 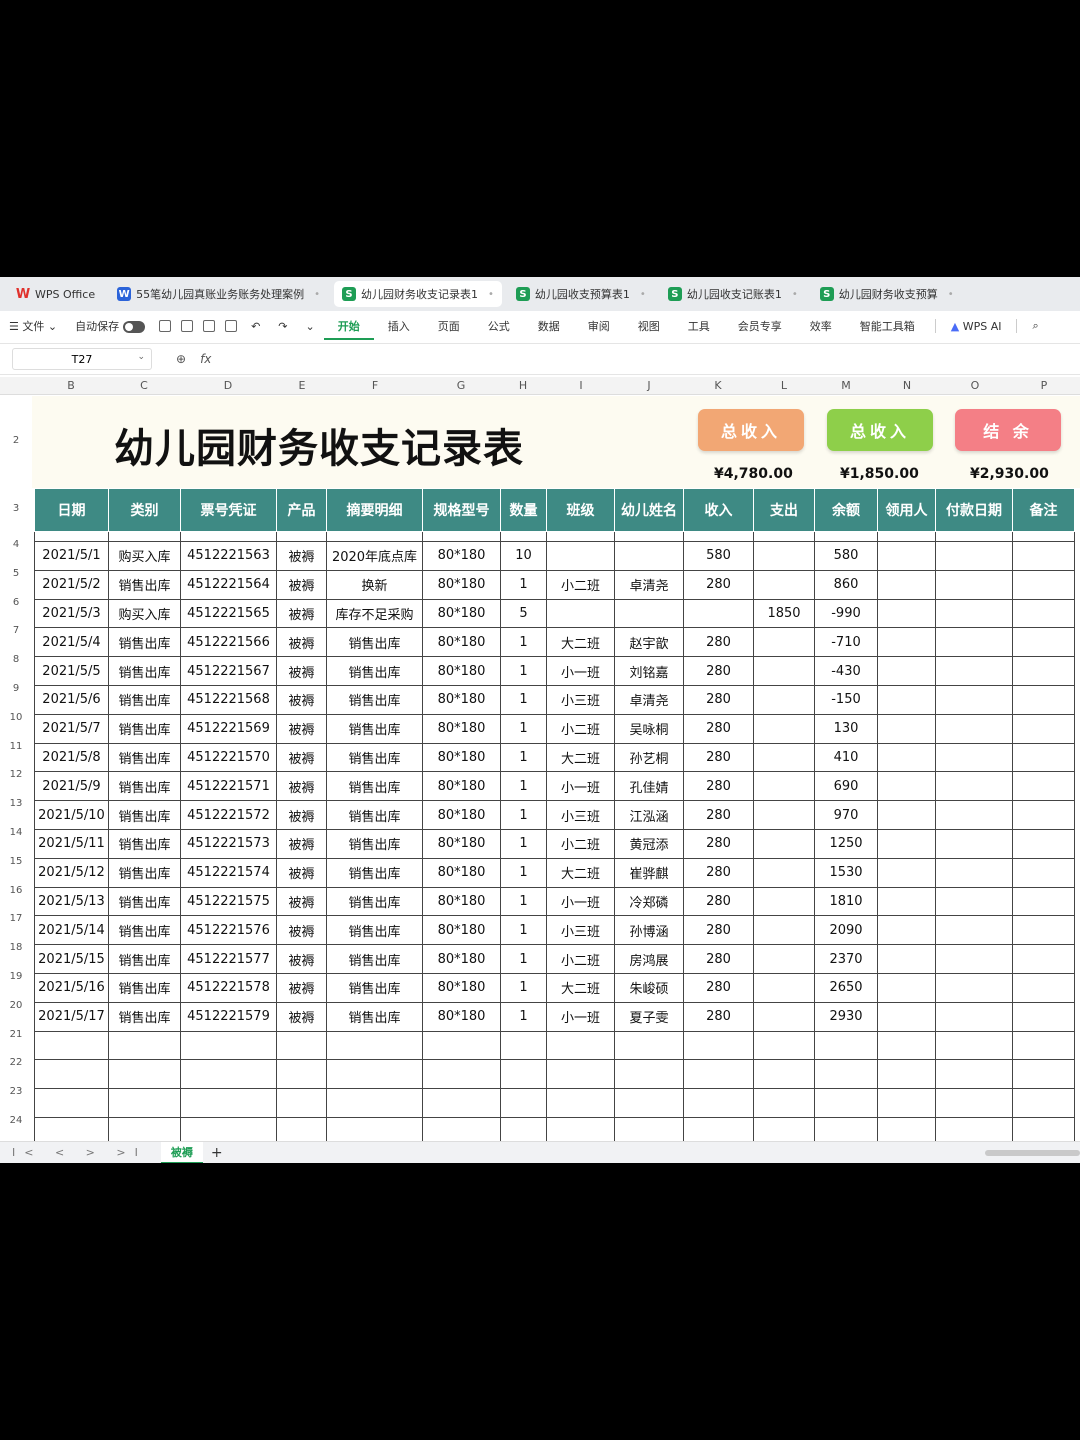 What do you see at coordinates (580, 959) in the screenshot?
I see `table-cell: 小二班` at bounding box center [580, 959].